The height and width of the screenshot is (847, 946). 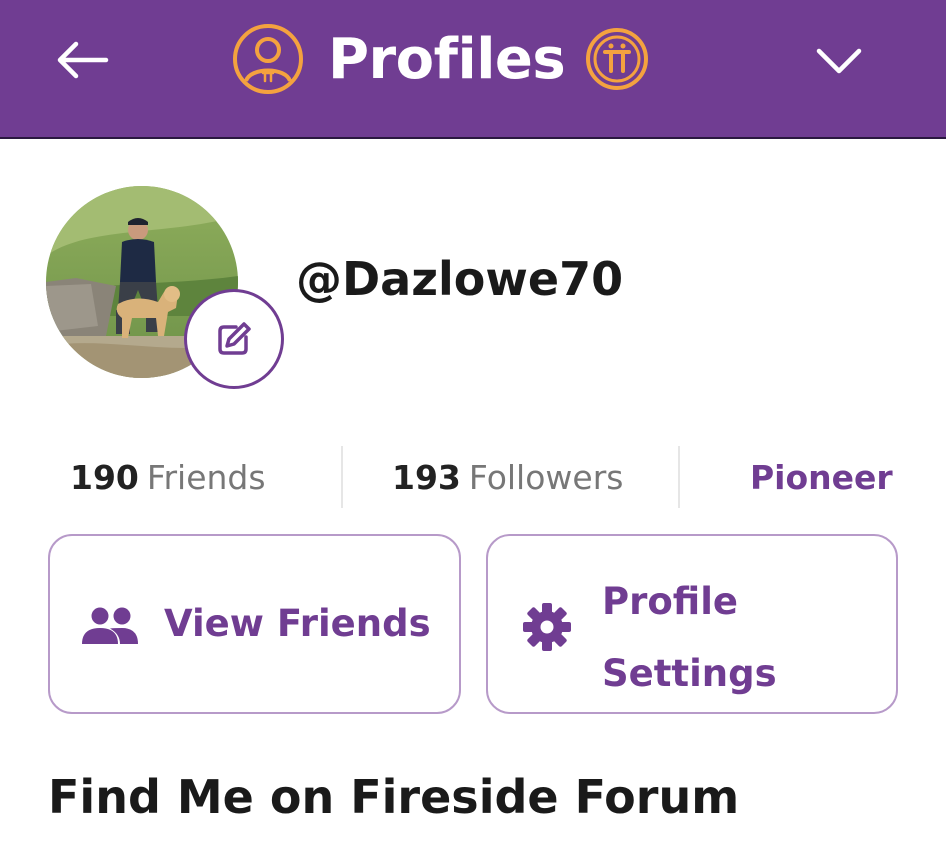 I want to click on arrow-left-icon, so click(x=83, y=60).